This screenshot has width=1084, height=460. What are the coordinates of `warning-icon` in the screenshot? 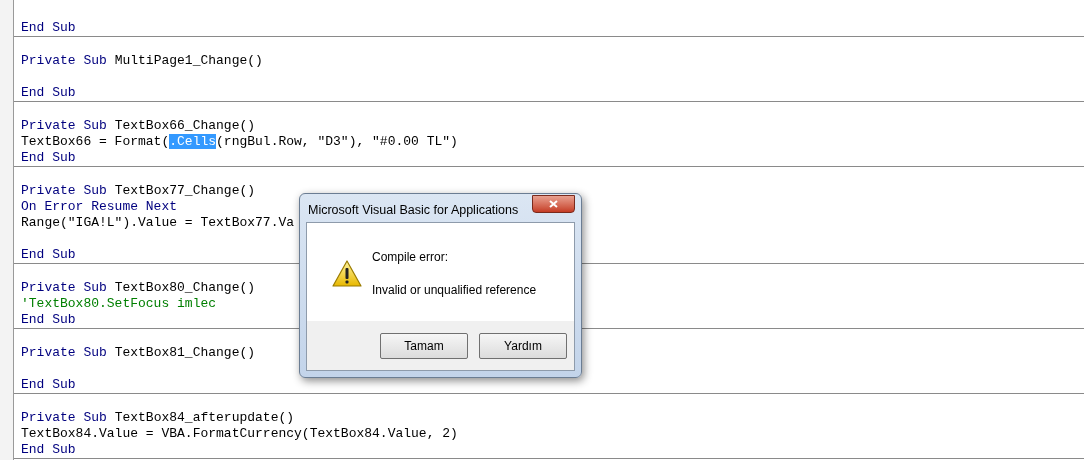 It's located at (347, 273).